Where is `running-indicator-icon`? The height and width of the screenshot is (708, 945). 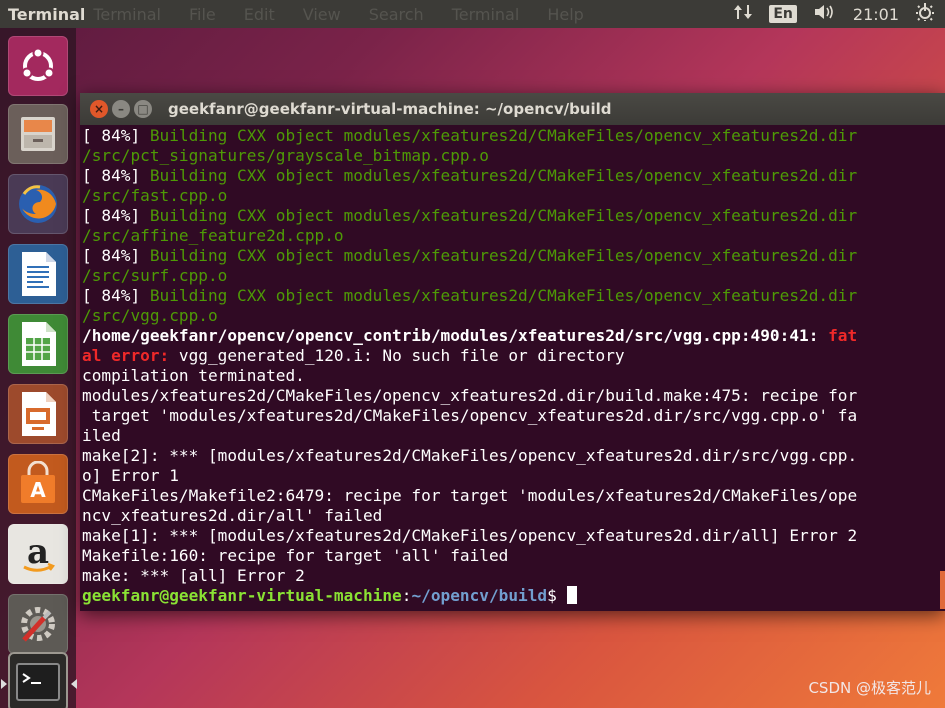
running-indicator-icon is located at coordinates (4, 684).